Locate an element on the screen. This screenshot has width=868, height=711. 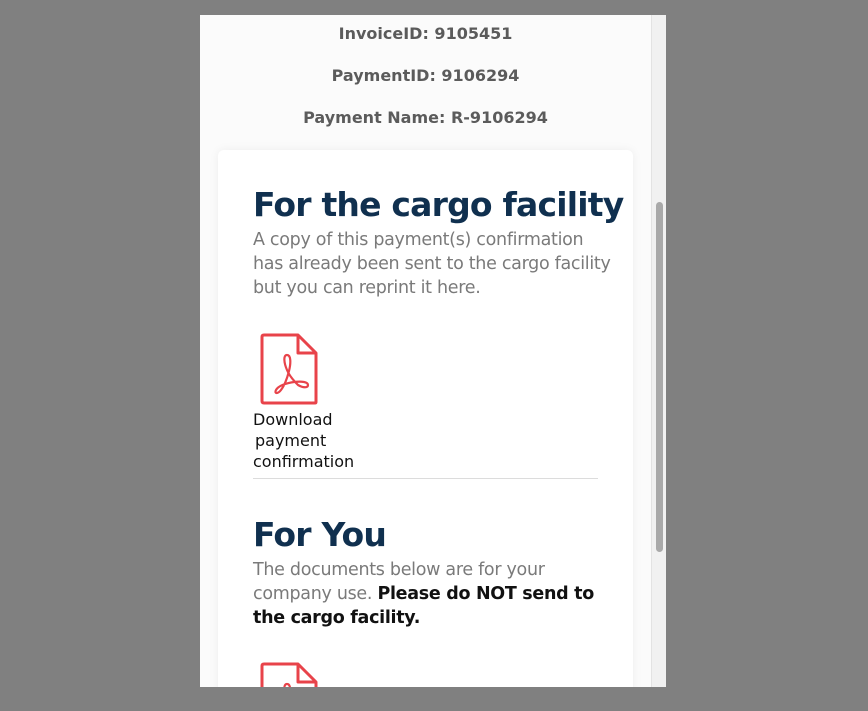
scrollbar-track is located at coordinates (658, 351).